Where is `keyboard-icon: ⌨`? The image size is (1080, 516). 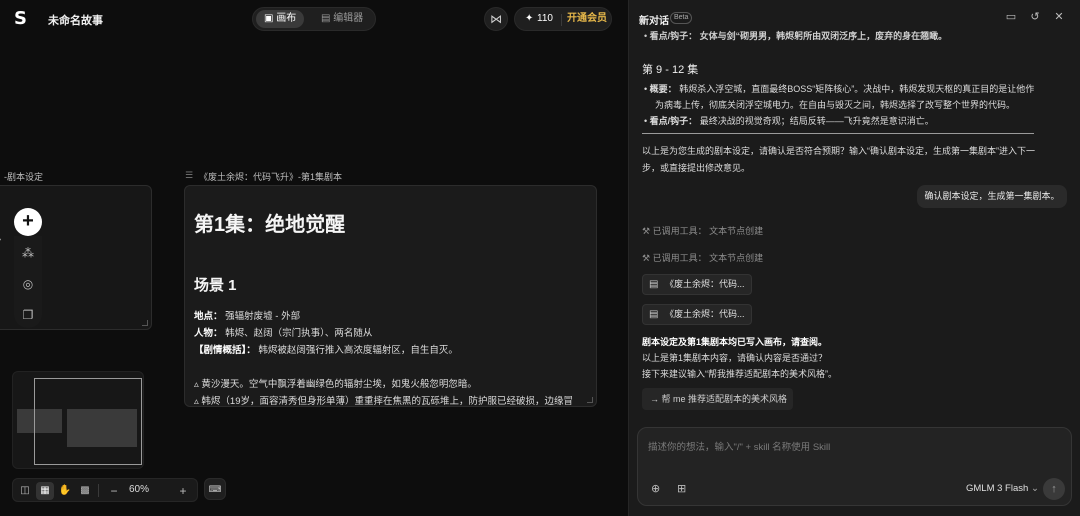 keyboard-icon: ⌨ is located at coordinates (215, 489).